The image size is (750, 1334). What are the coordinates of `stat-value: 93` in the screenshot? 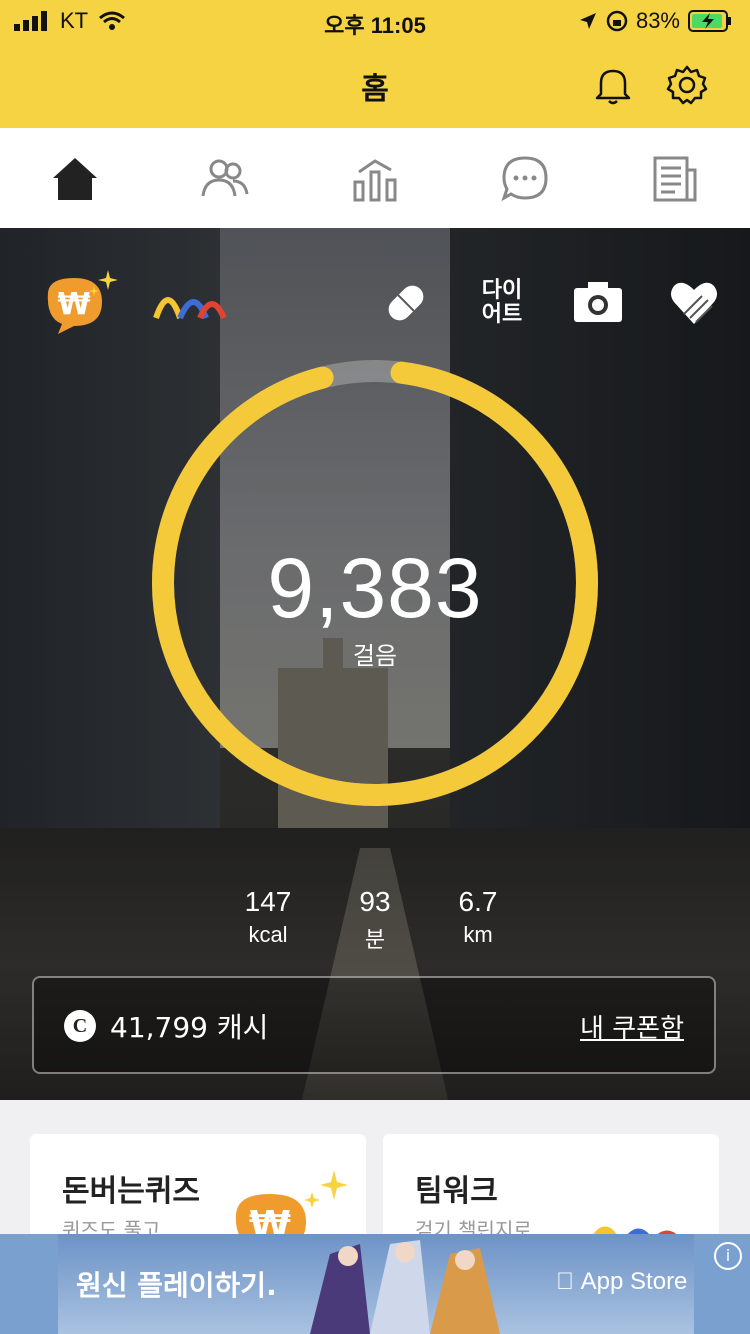 It's located at (375, 901).